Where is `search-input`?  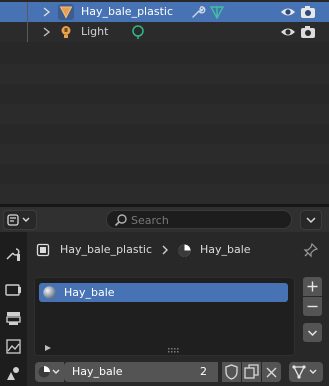 search-input is located at coordinates (206, 220).